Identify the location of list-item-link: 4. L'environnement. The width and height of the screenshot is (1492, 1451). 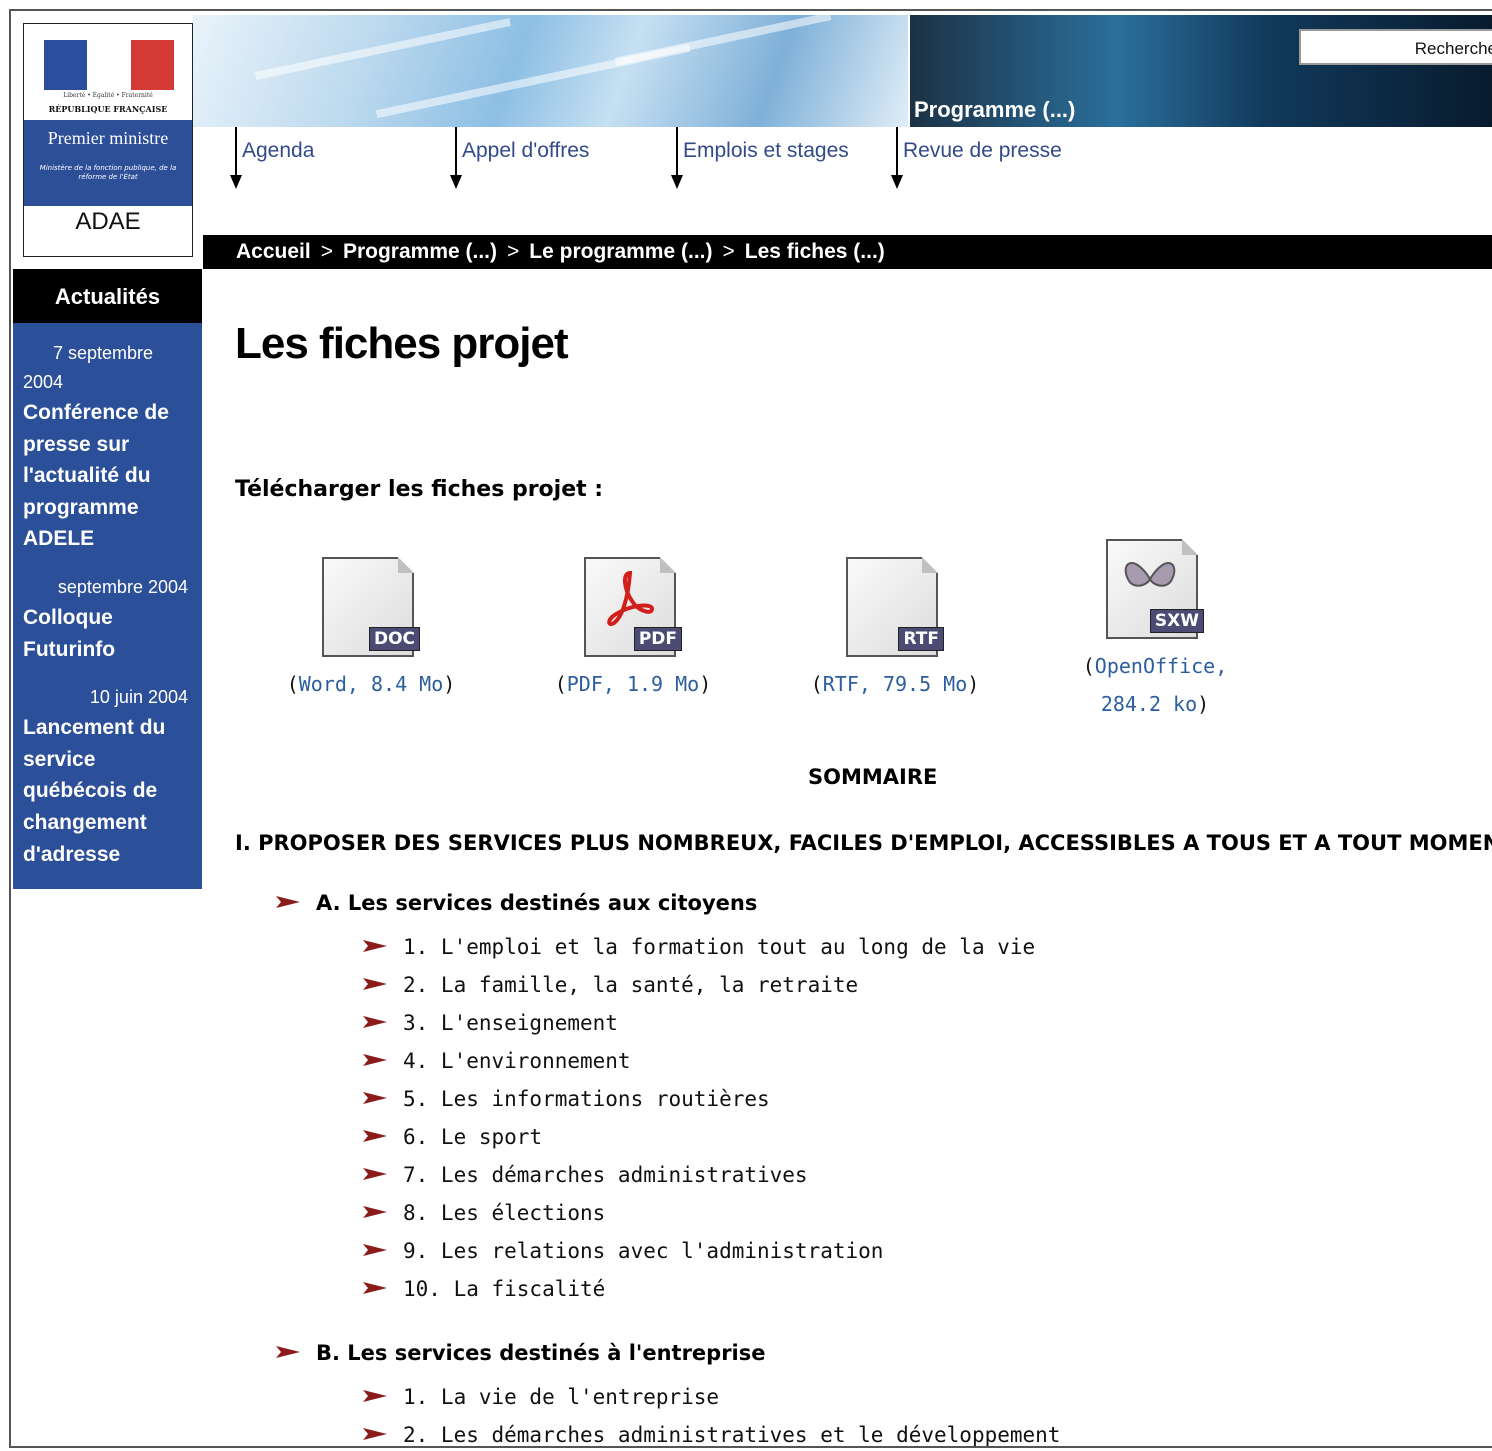
(517, 1061).